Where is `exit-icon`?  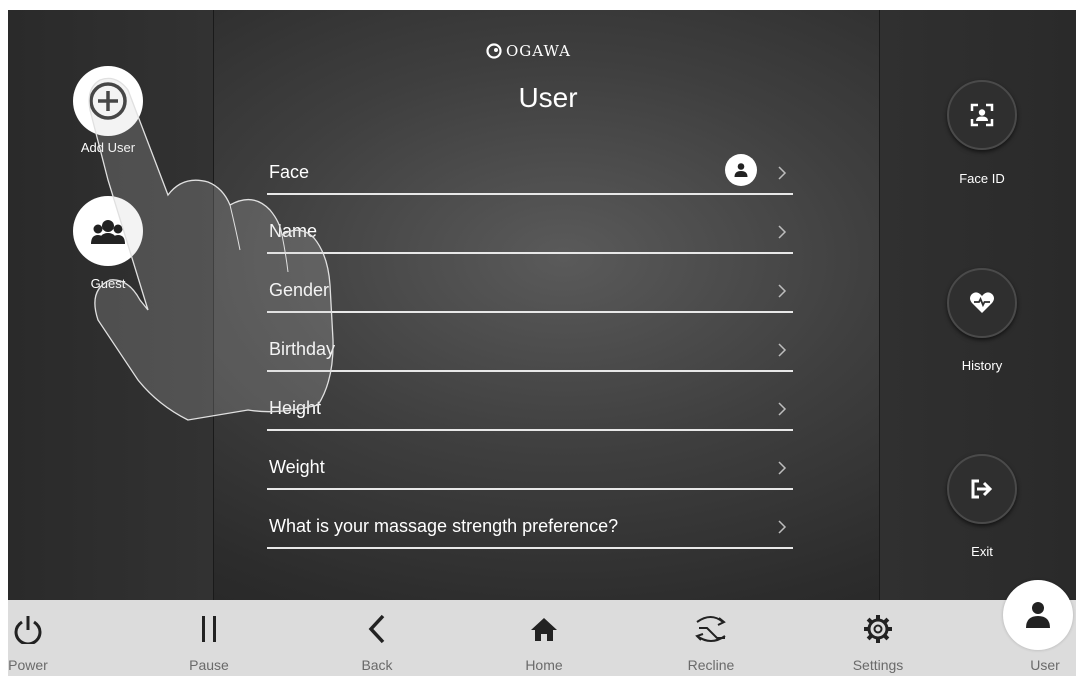
exit-icon is located at coordinates (982, 489).